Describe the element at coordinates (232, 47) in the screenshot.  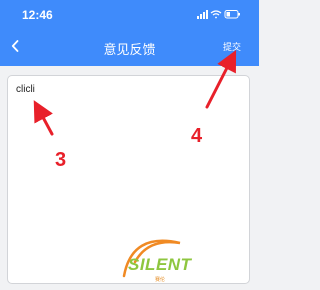
I see `submit-button: 提交` at that location.